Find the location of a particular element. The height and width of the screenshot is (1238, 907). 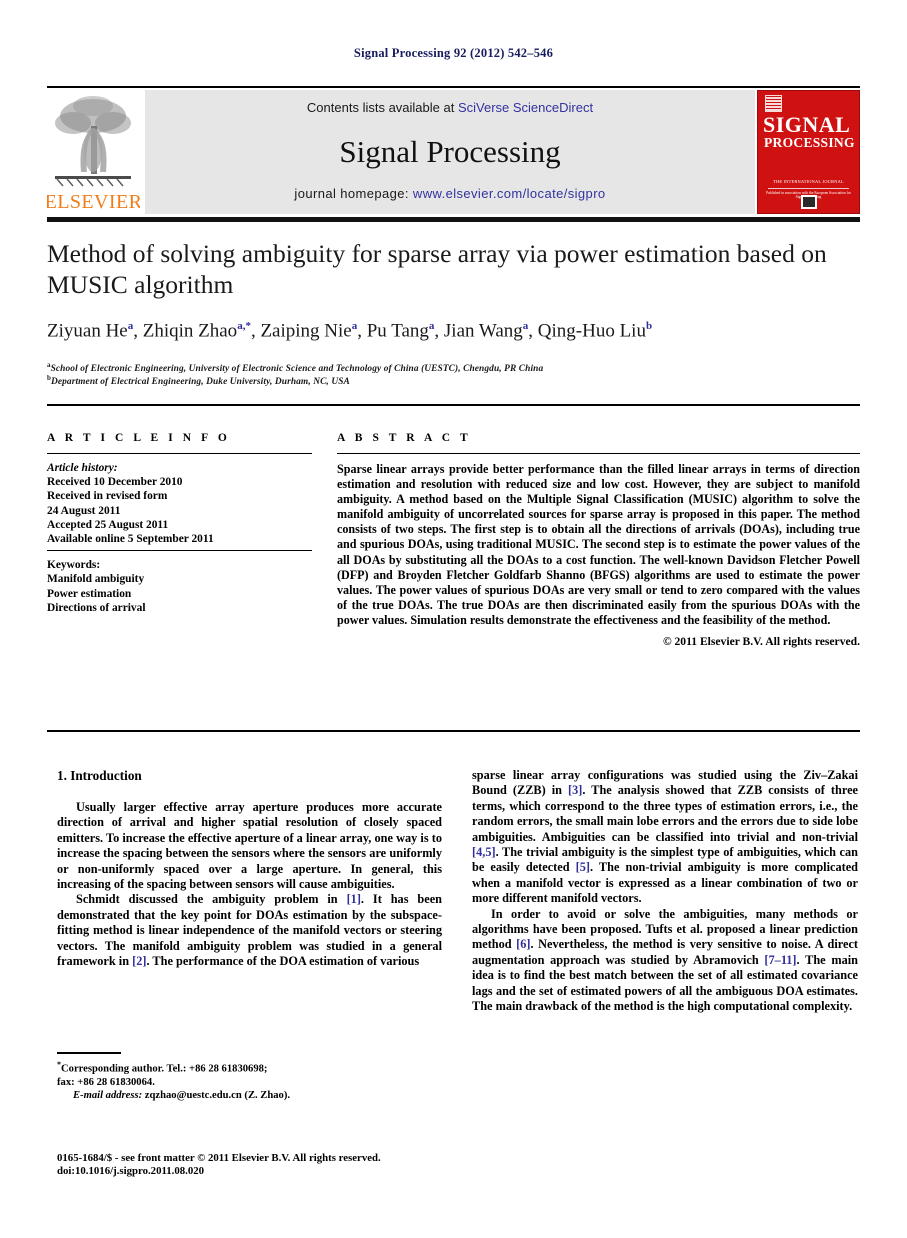

homepage-prefix: journal homepage: is located at coordinates (353, 193).